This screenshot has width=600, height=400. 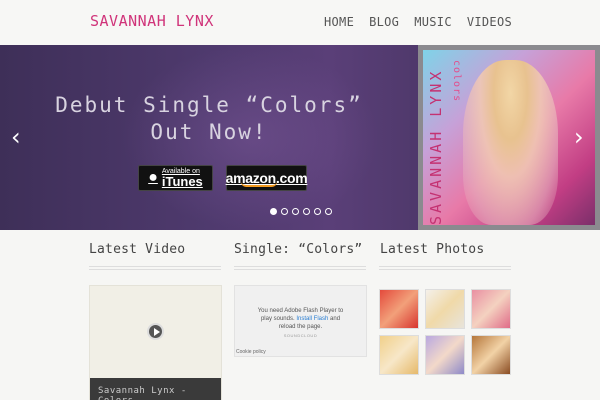 What do you see at coordinates (300, 335) in the screenshot?
I see `soundcloud-logo: SOUNDCLOUD` at bounding box center [300, 335].